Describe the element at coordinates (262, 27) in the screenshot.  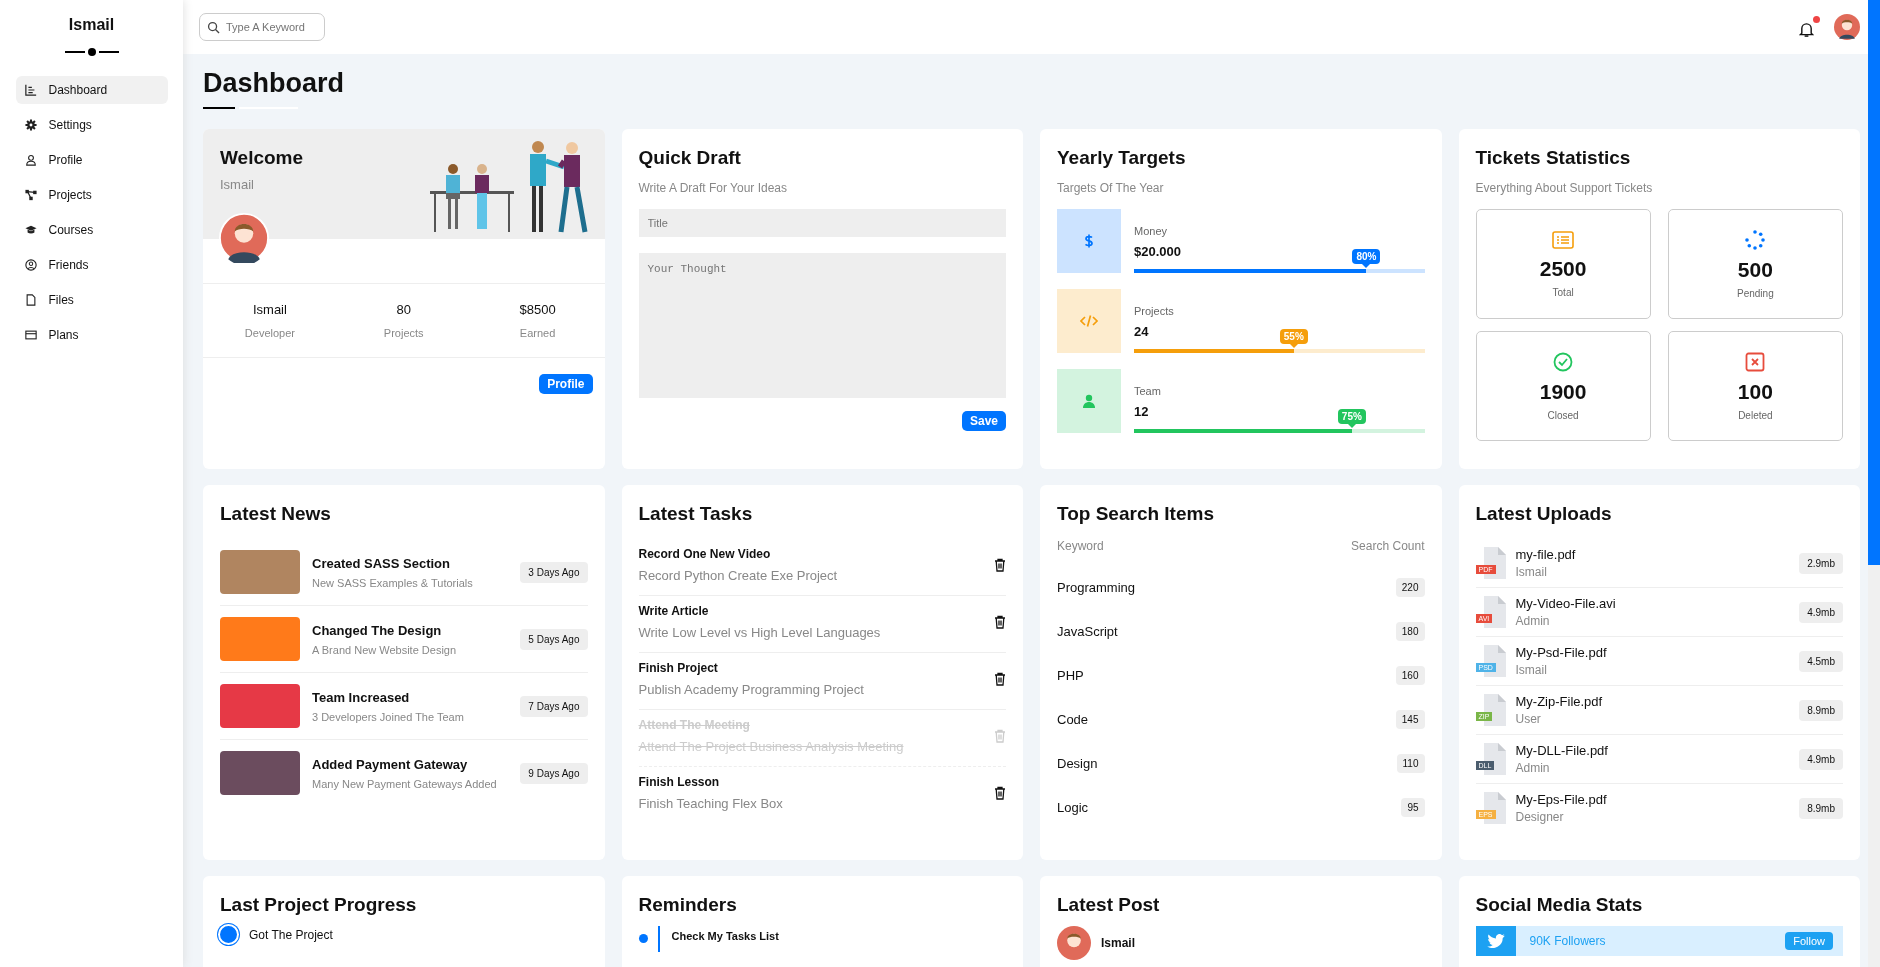
I see `search-field: Type A Keyword` at that location.